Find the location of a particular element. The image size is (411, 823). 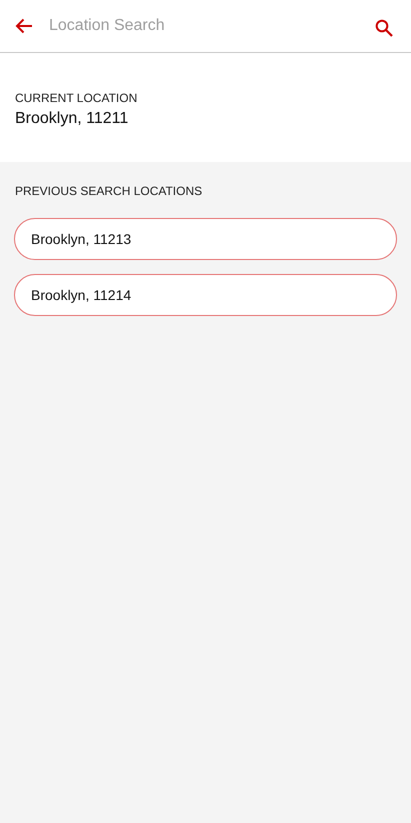

location-pill: Brooklyn, 11213 is located at coordinates (205, 239).